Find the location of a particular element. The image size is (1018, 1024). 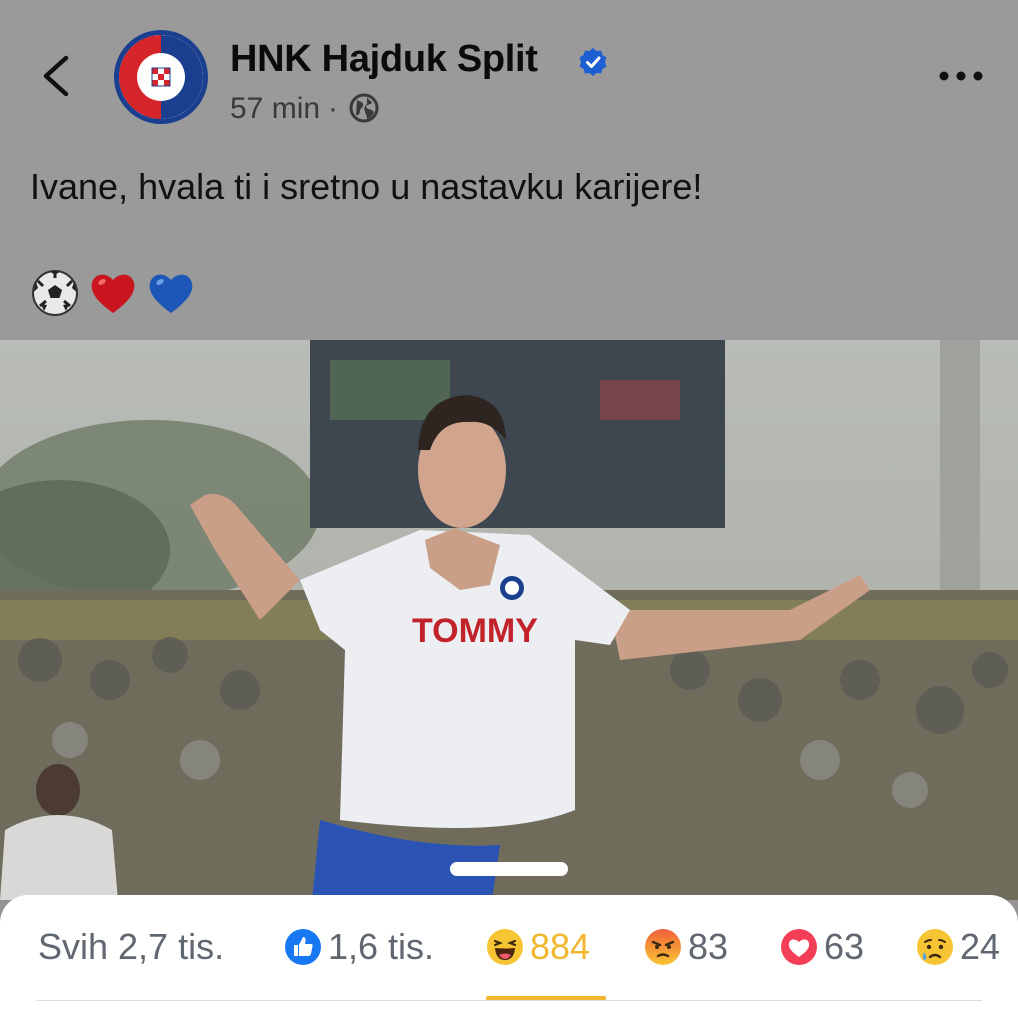

more-options-button is located at coordinates (961, 76).